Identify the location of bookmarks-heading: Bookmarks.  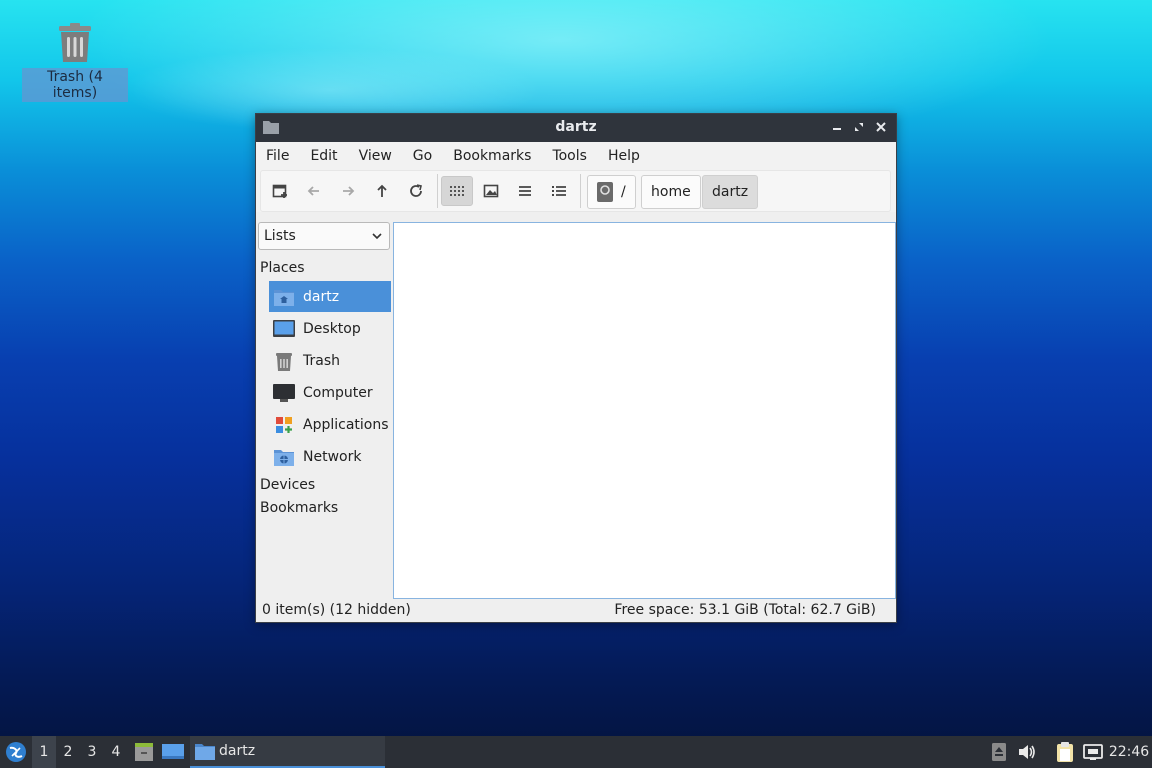
(299, 508).